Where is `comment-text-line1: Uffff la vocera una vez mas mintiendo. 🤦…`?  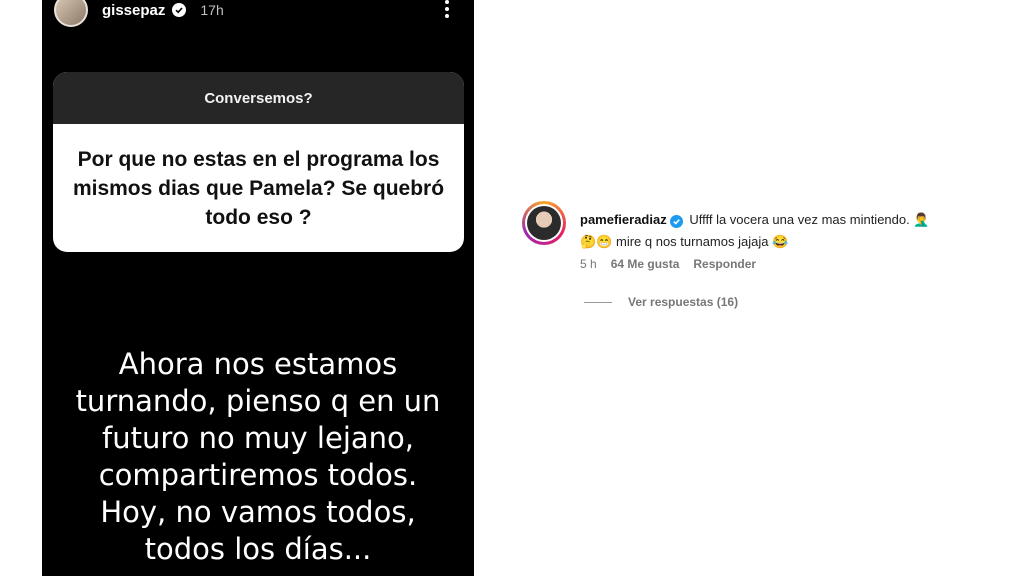 comment-text-line1: Uffff la vocera una vez mas mintiendo. 🤦… is located at coordinates (809, 219).